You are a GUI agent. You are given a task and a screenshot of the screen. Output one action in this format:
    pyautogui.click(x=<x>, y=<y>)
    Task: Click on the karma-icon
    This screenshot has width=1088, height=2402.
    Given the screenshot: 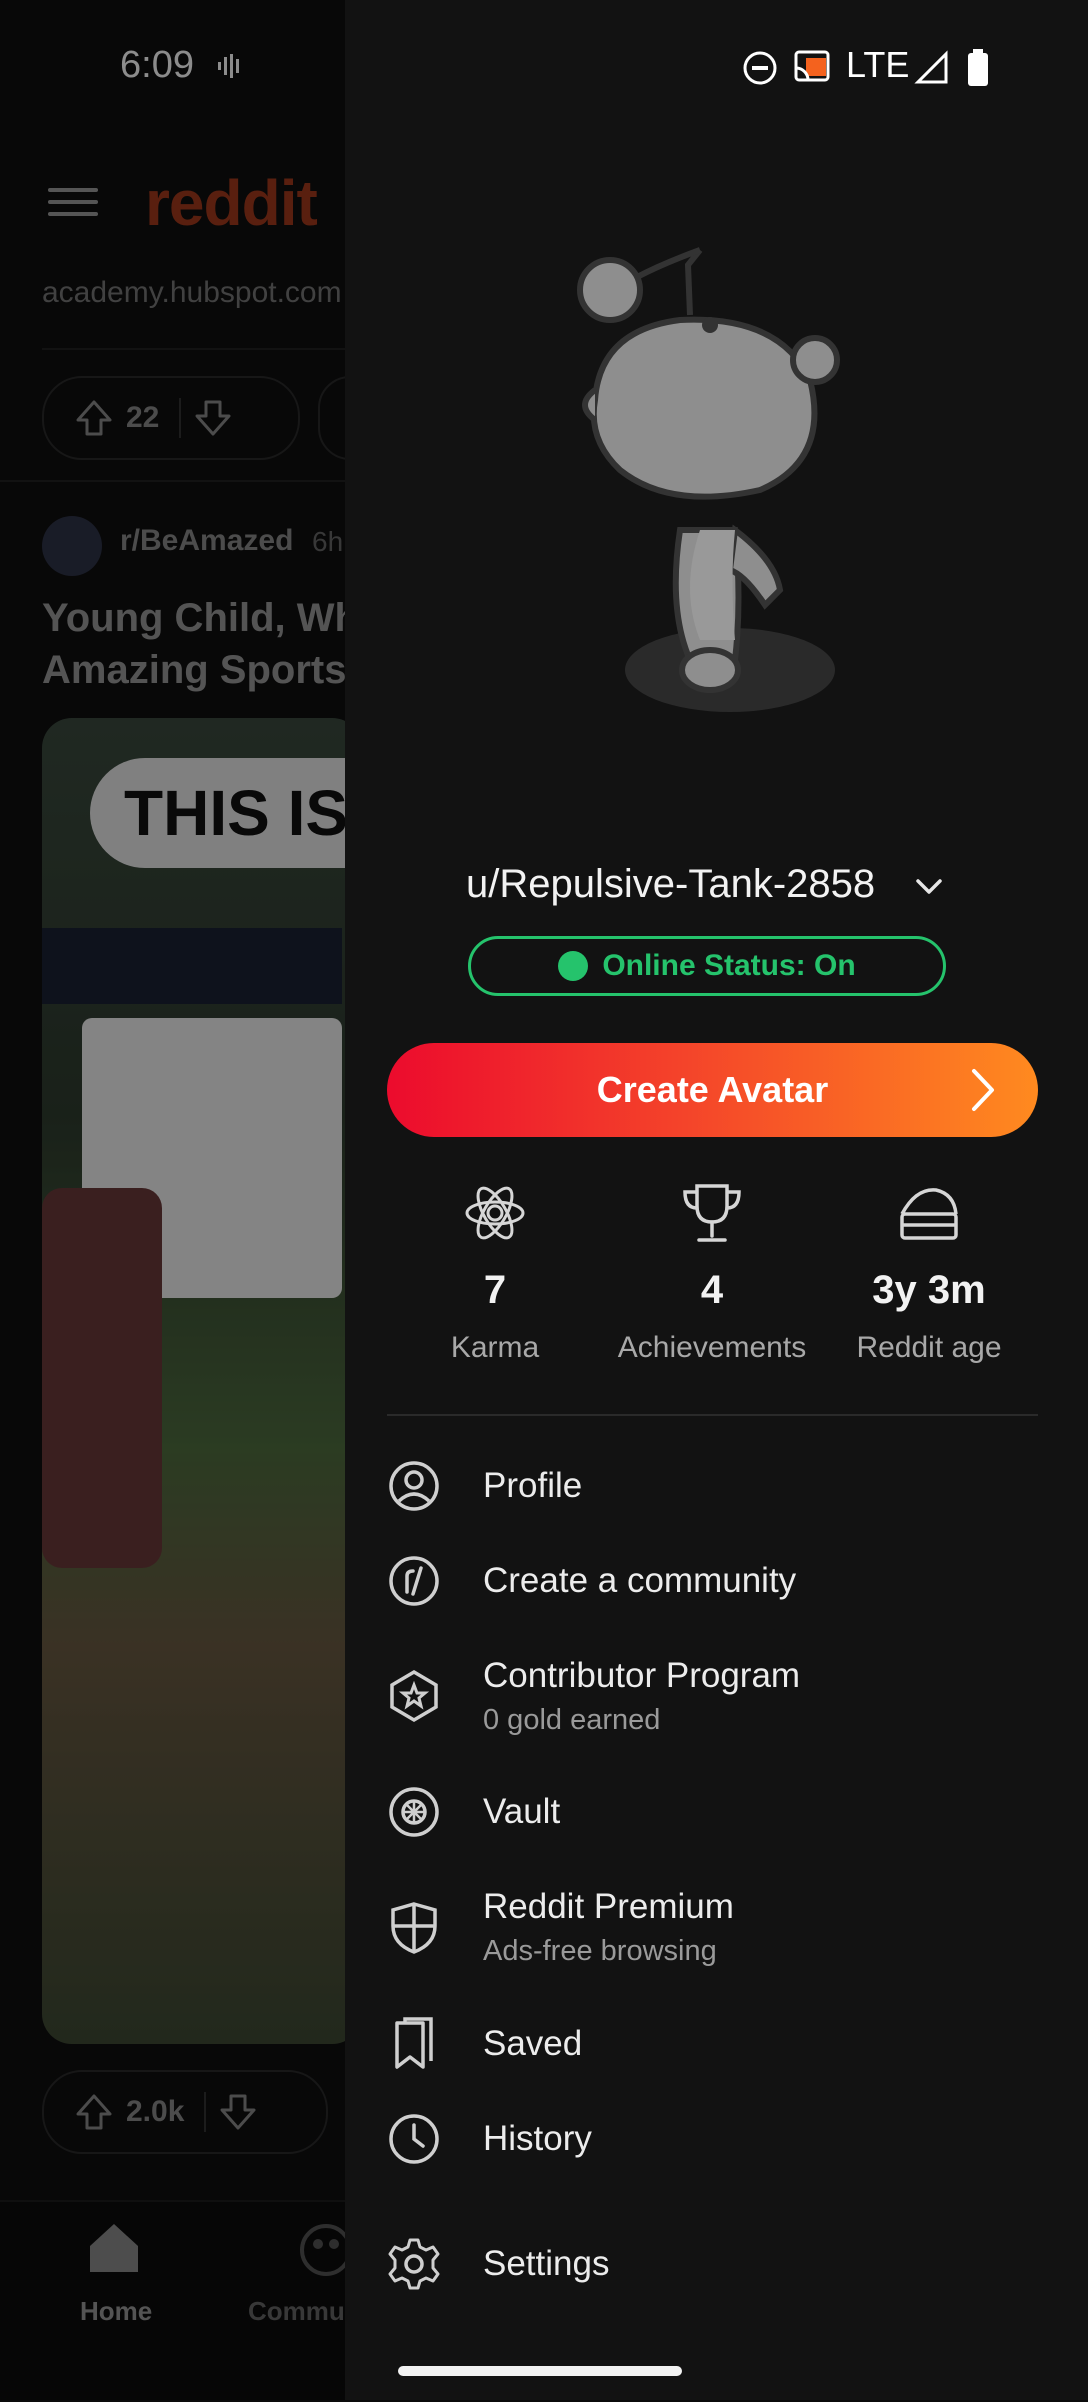 What is the action you would take?
    pyautogui.click(x=495, y=1213)
    